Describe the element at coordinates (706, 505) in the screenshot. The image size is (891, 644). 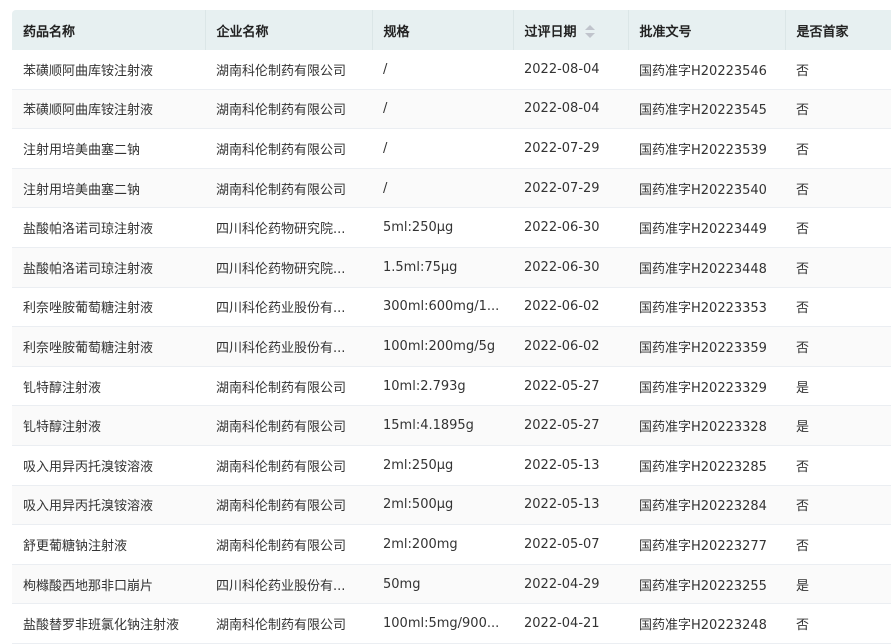
I see `approval-no-cell: 国药准字H20223284` at that location.